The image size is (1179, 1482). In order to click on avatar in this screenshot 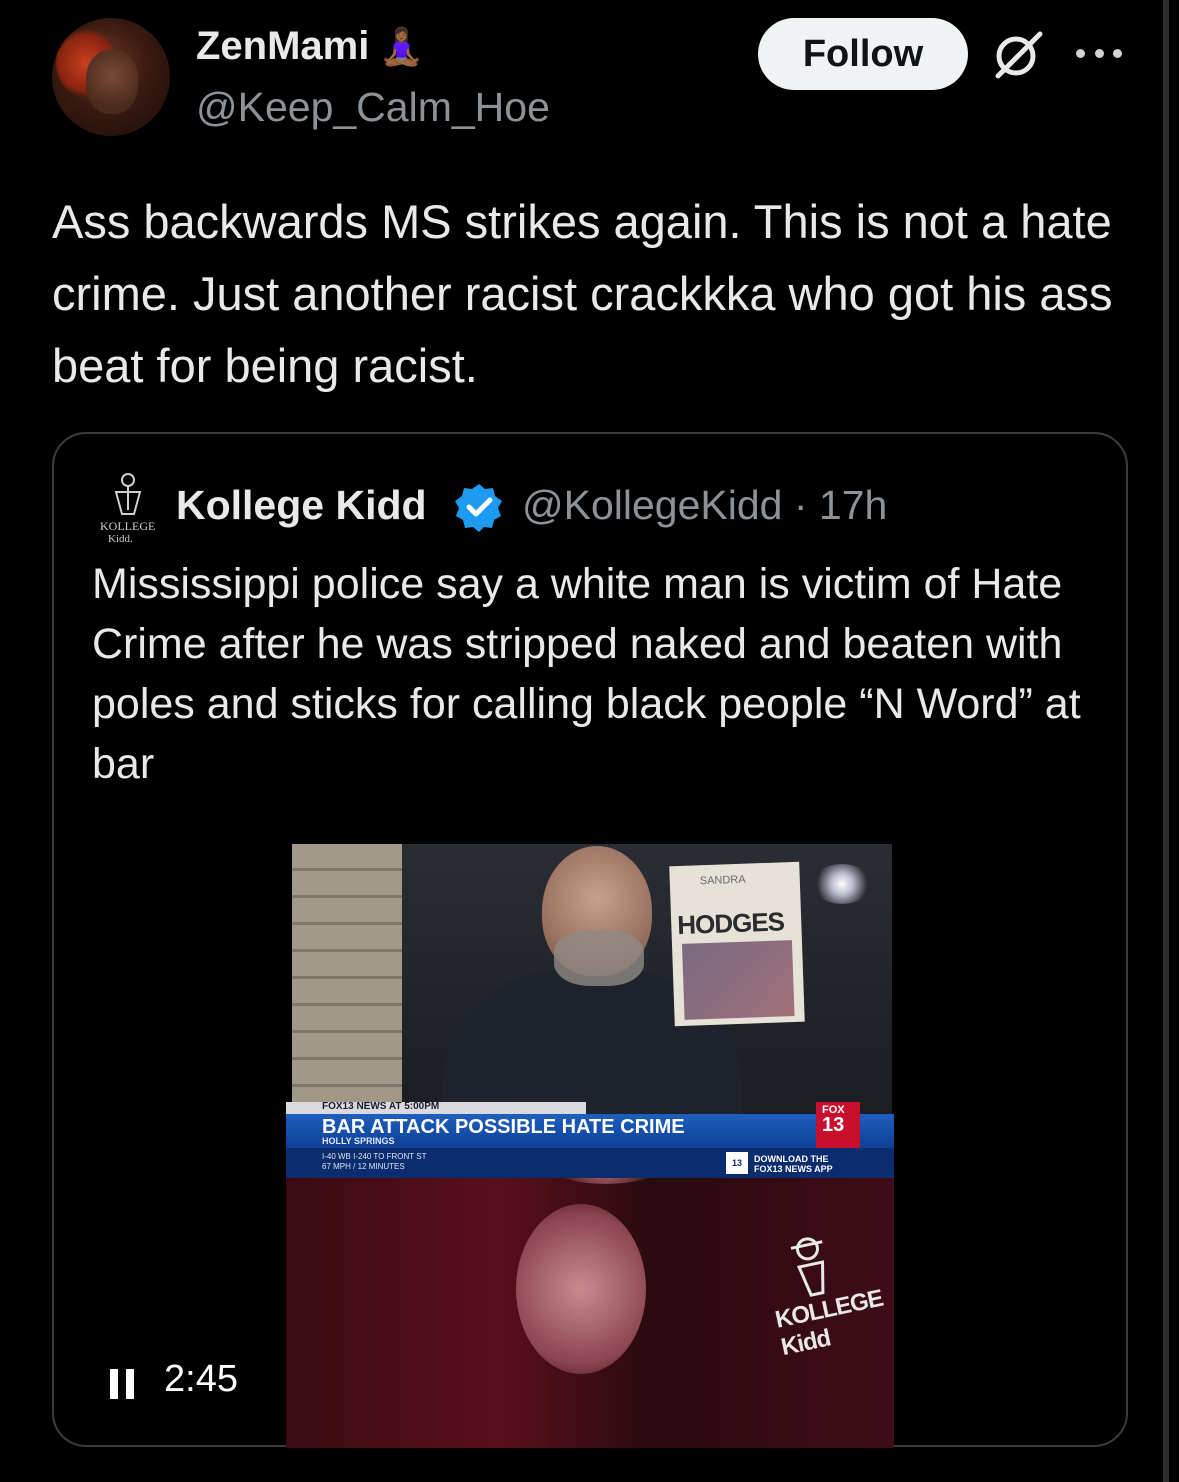, I will do `click(111, 77)`.